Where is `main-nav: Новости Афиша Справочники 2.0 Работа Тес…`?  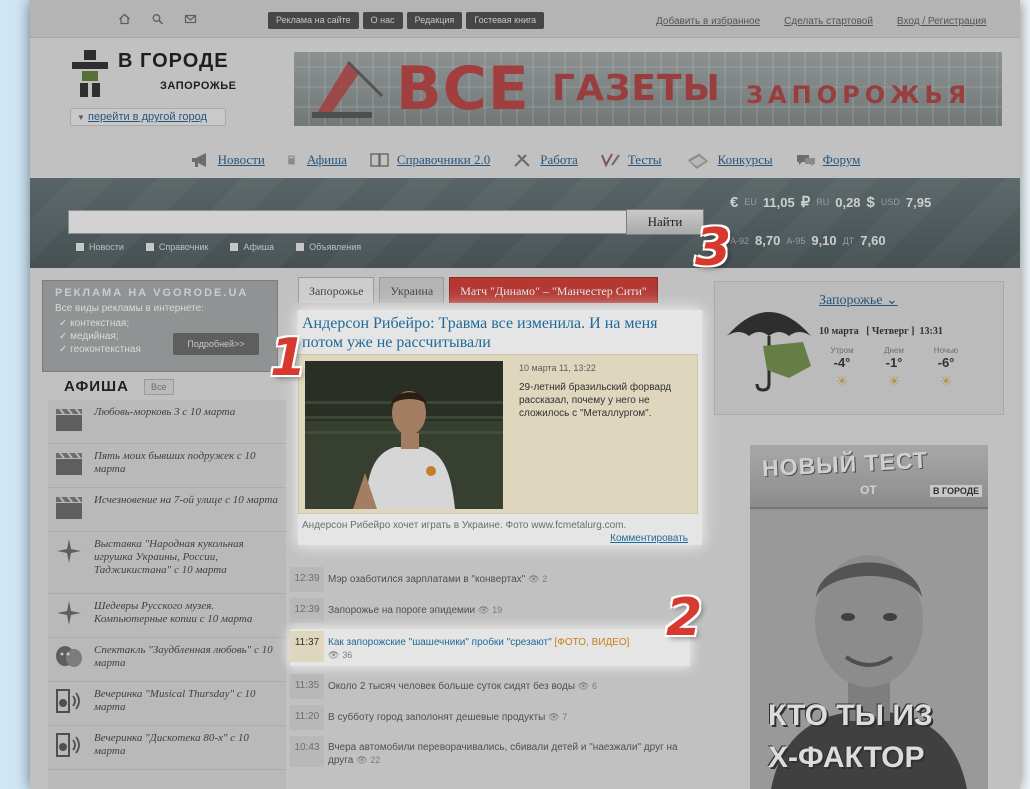
main-nav: Новости Афиша Справочники 2.0 Работа Тес… is located at coordinates (525, 160).